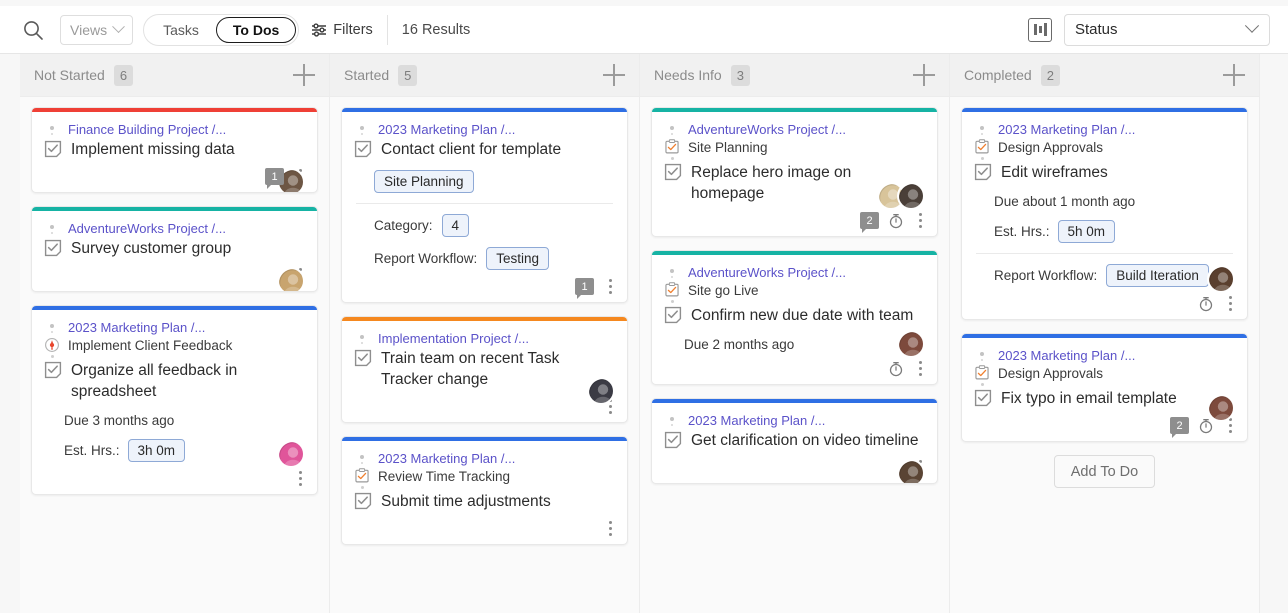 This screenshot has width=1288, height=613. I want to click on status-select-value: Status, so click(1096, 29).